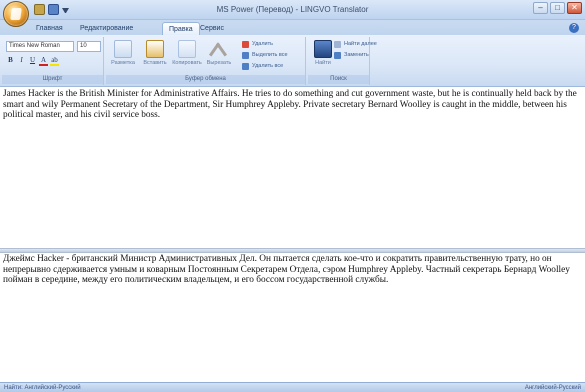  Describe the element at coordinates (16, 14) in the screenshot. I see `app-menu-button` at that location.